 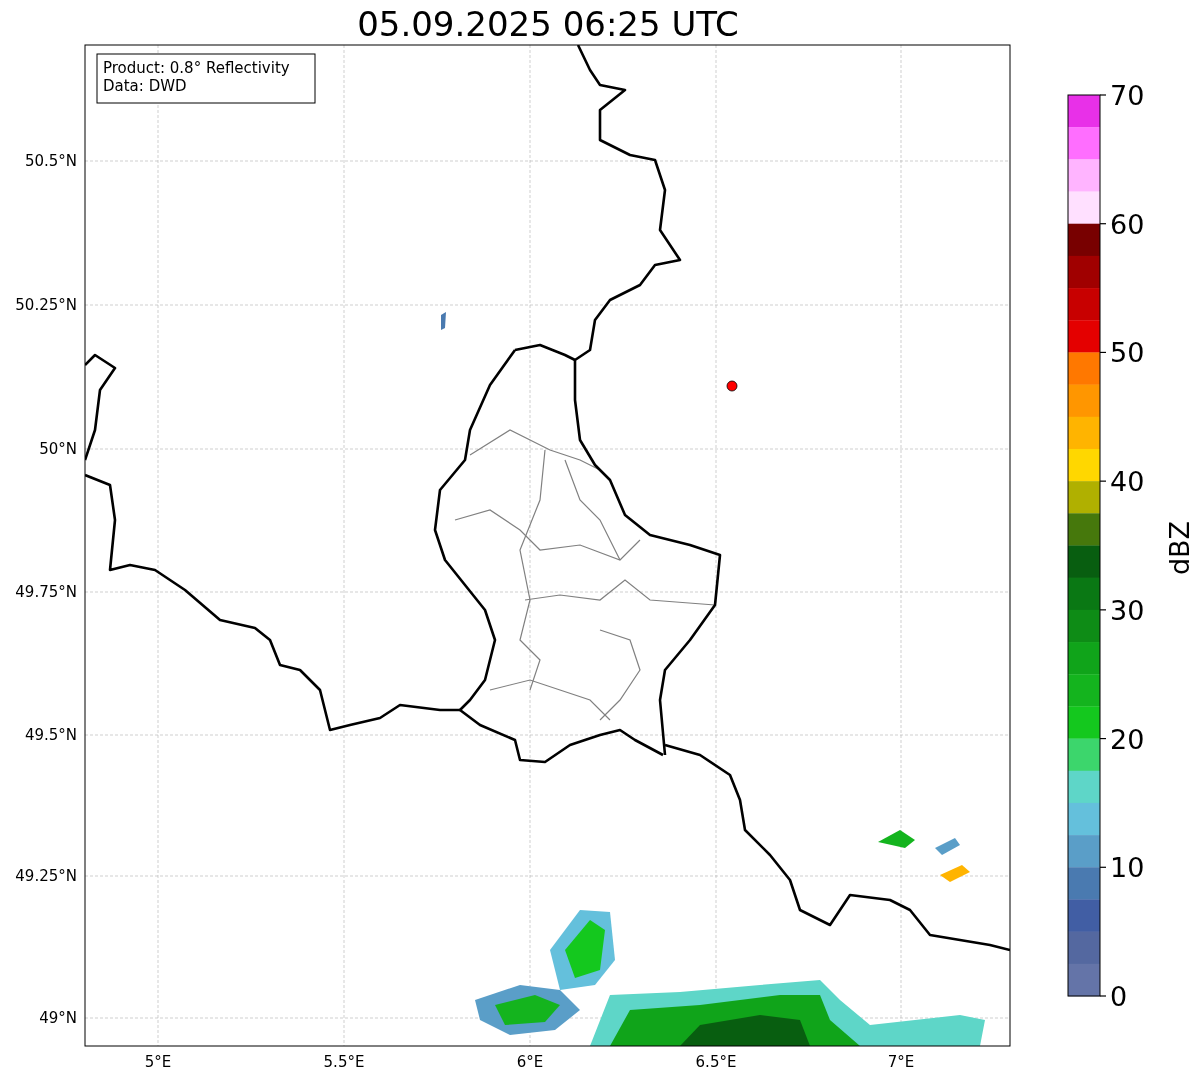 What do you see at coordinates (1127, 95) in the screenshot?
I see `colorbar-tick-label: 70` at bounding box center [1127, 95].